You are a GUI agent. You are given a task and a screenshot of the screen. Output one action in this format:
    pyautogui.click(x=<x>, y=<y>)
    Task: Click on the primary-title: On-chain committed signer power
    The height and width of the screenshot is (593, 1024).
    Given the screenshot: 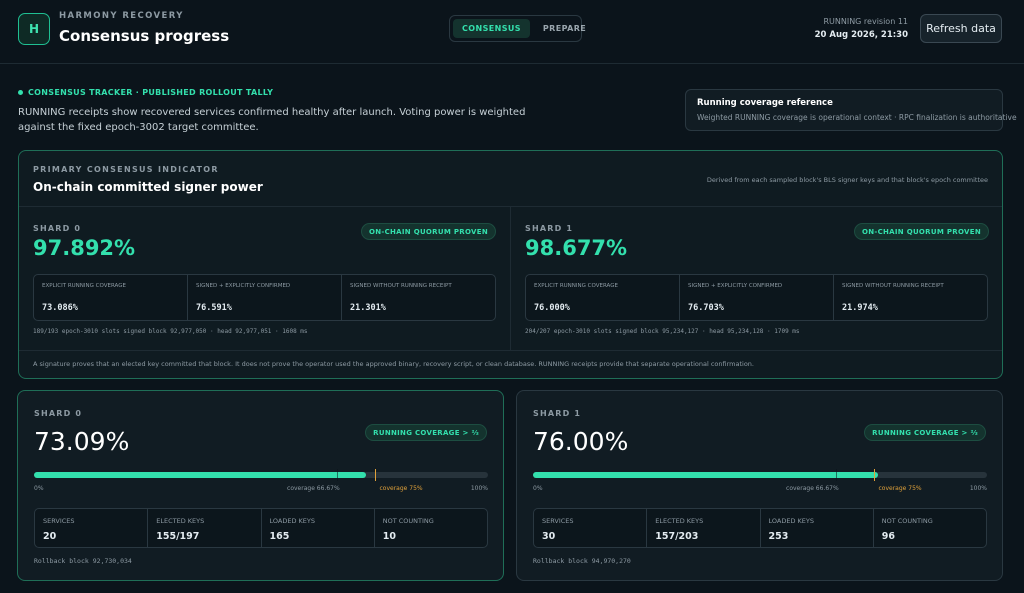 What is the action you would take?
    pyautogui.click(x=148, y=187)
    